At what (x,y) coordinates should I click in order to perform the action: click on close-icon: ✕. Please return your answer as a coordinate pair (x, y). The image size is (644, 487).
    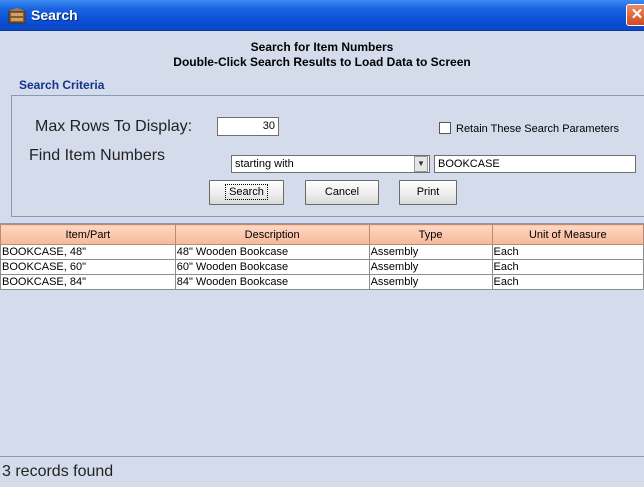
    Looking at the image, I should click on (637, 14).